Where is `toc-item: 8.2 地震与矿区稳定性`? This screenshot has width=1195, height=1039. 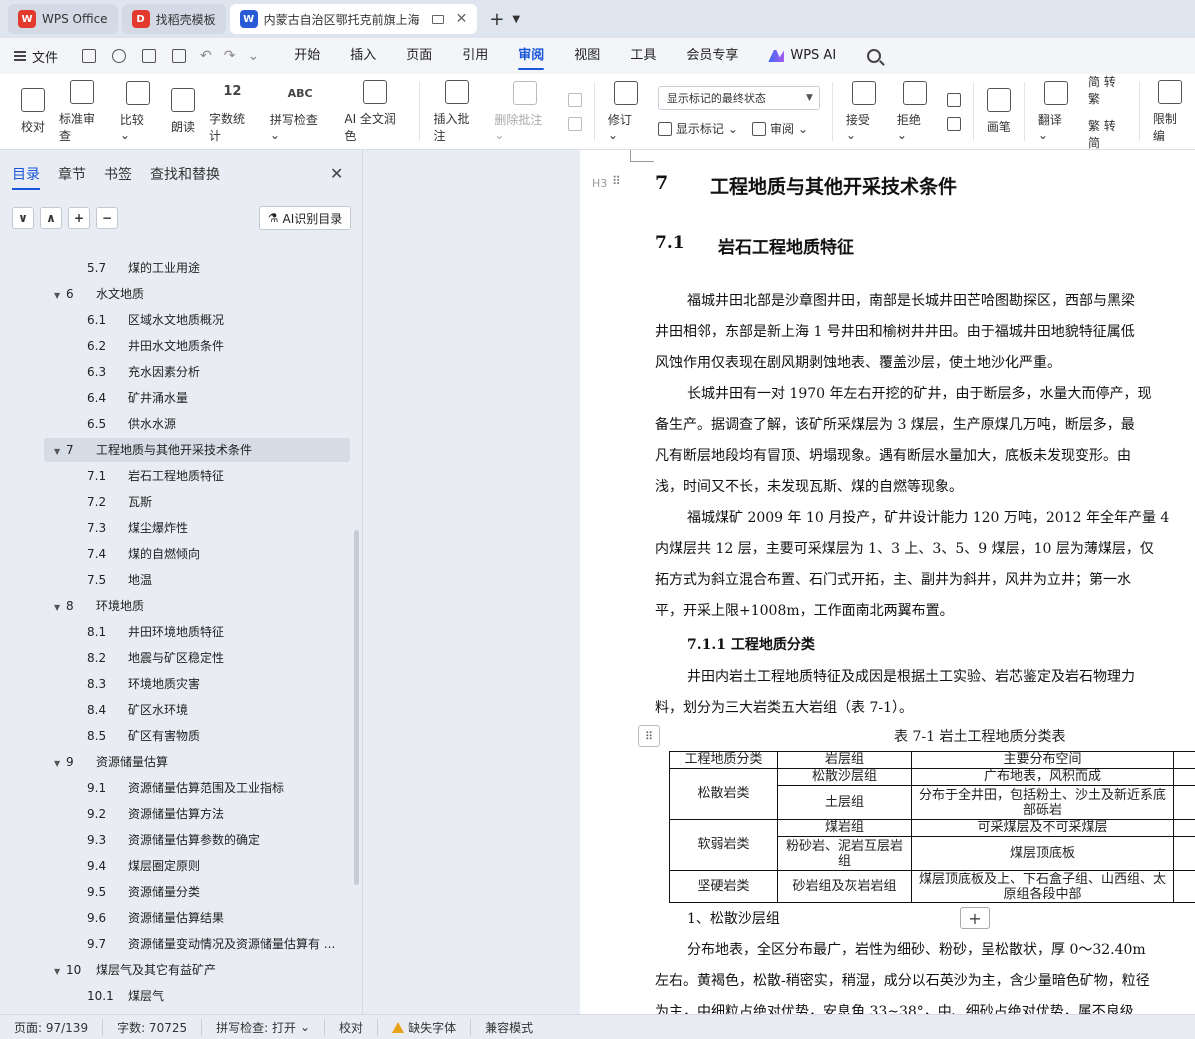 toc-item: 8.2 地震与矿区稳定性 is located at coordinates (197, 658).